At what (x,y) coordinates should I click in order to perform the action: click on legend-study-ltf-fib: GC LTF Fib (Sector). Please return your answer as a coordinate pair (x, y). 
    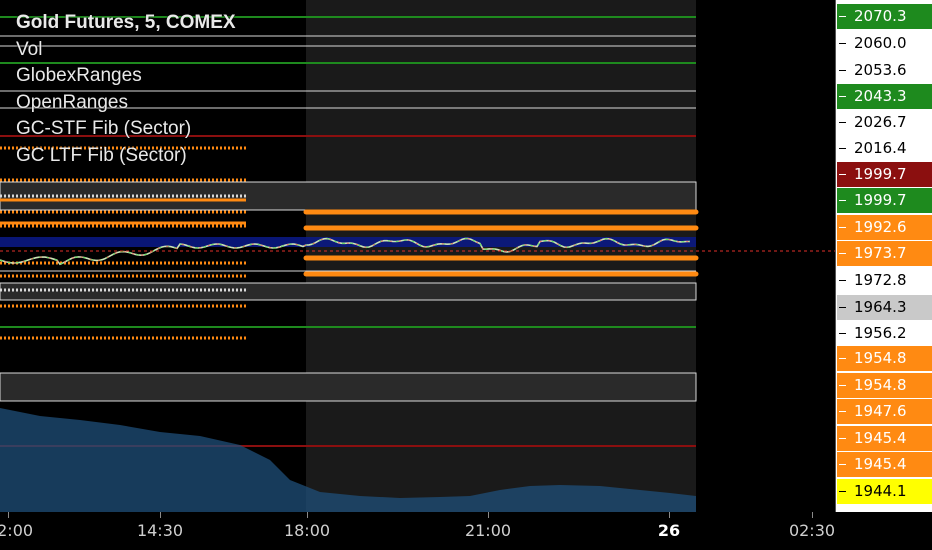
    Looking at the image, I should click on (126, 156).